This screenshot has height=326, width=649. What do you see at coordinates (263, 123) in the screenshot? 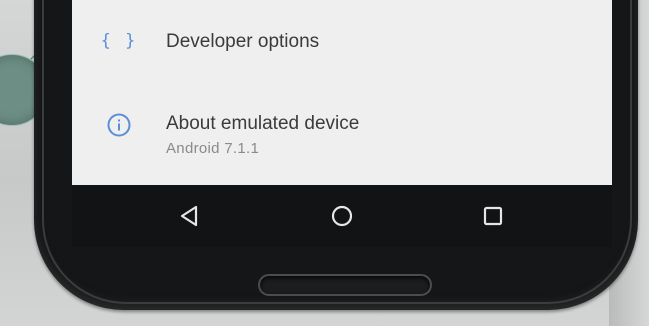
I see `about-device-title: About emulated device` at bounding box center [263, 123].